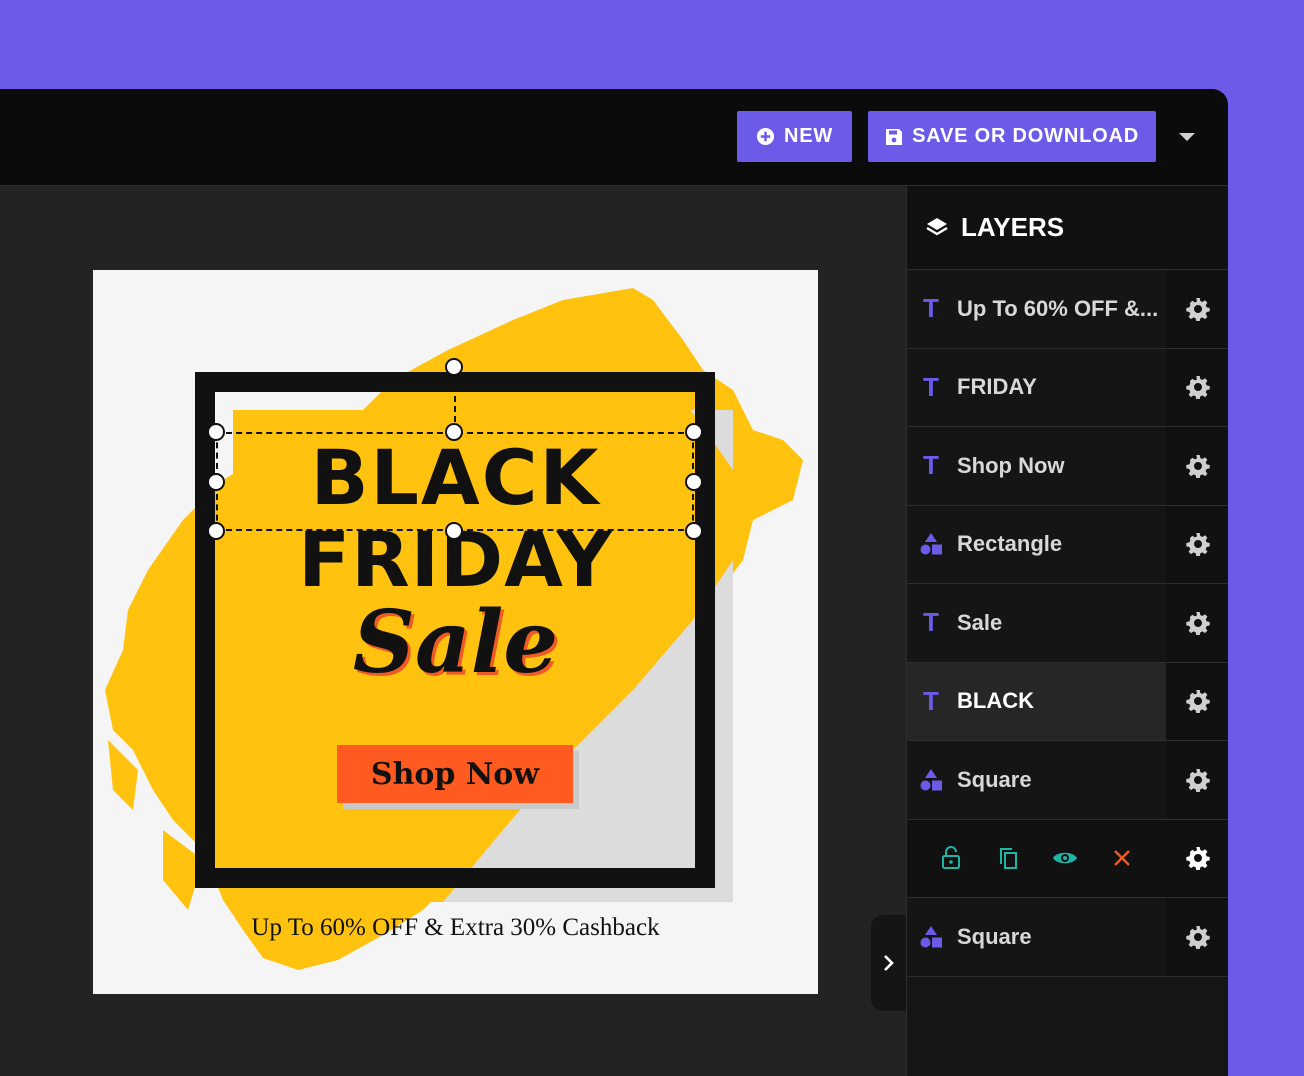 Image resolution: width=1304 pixels, height=1076 pixels. I want to click on selection-box, so click(455, 481).